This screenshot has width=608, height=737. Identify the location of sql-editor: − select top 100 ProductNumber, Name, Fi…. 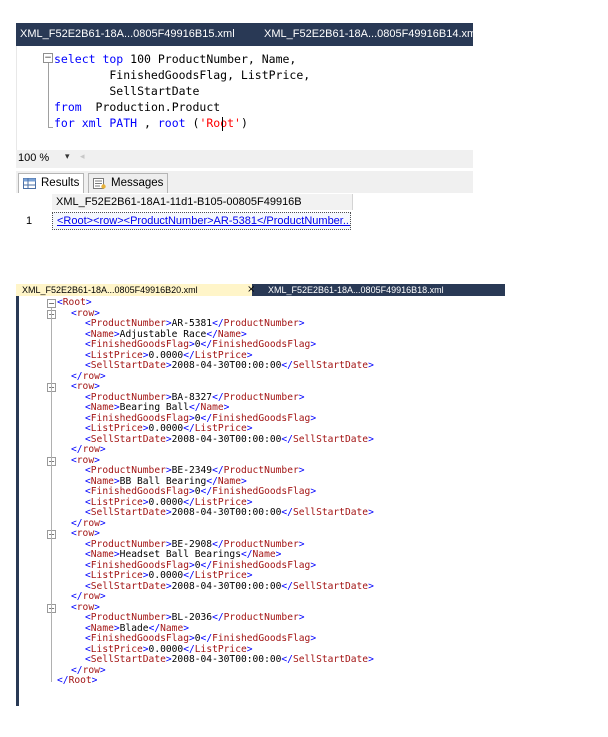
(245, 98).